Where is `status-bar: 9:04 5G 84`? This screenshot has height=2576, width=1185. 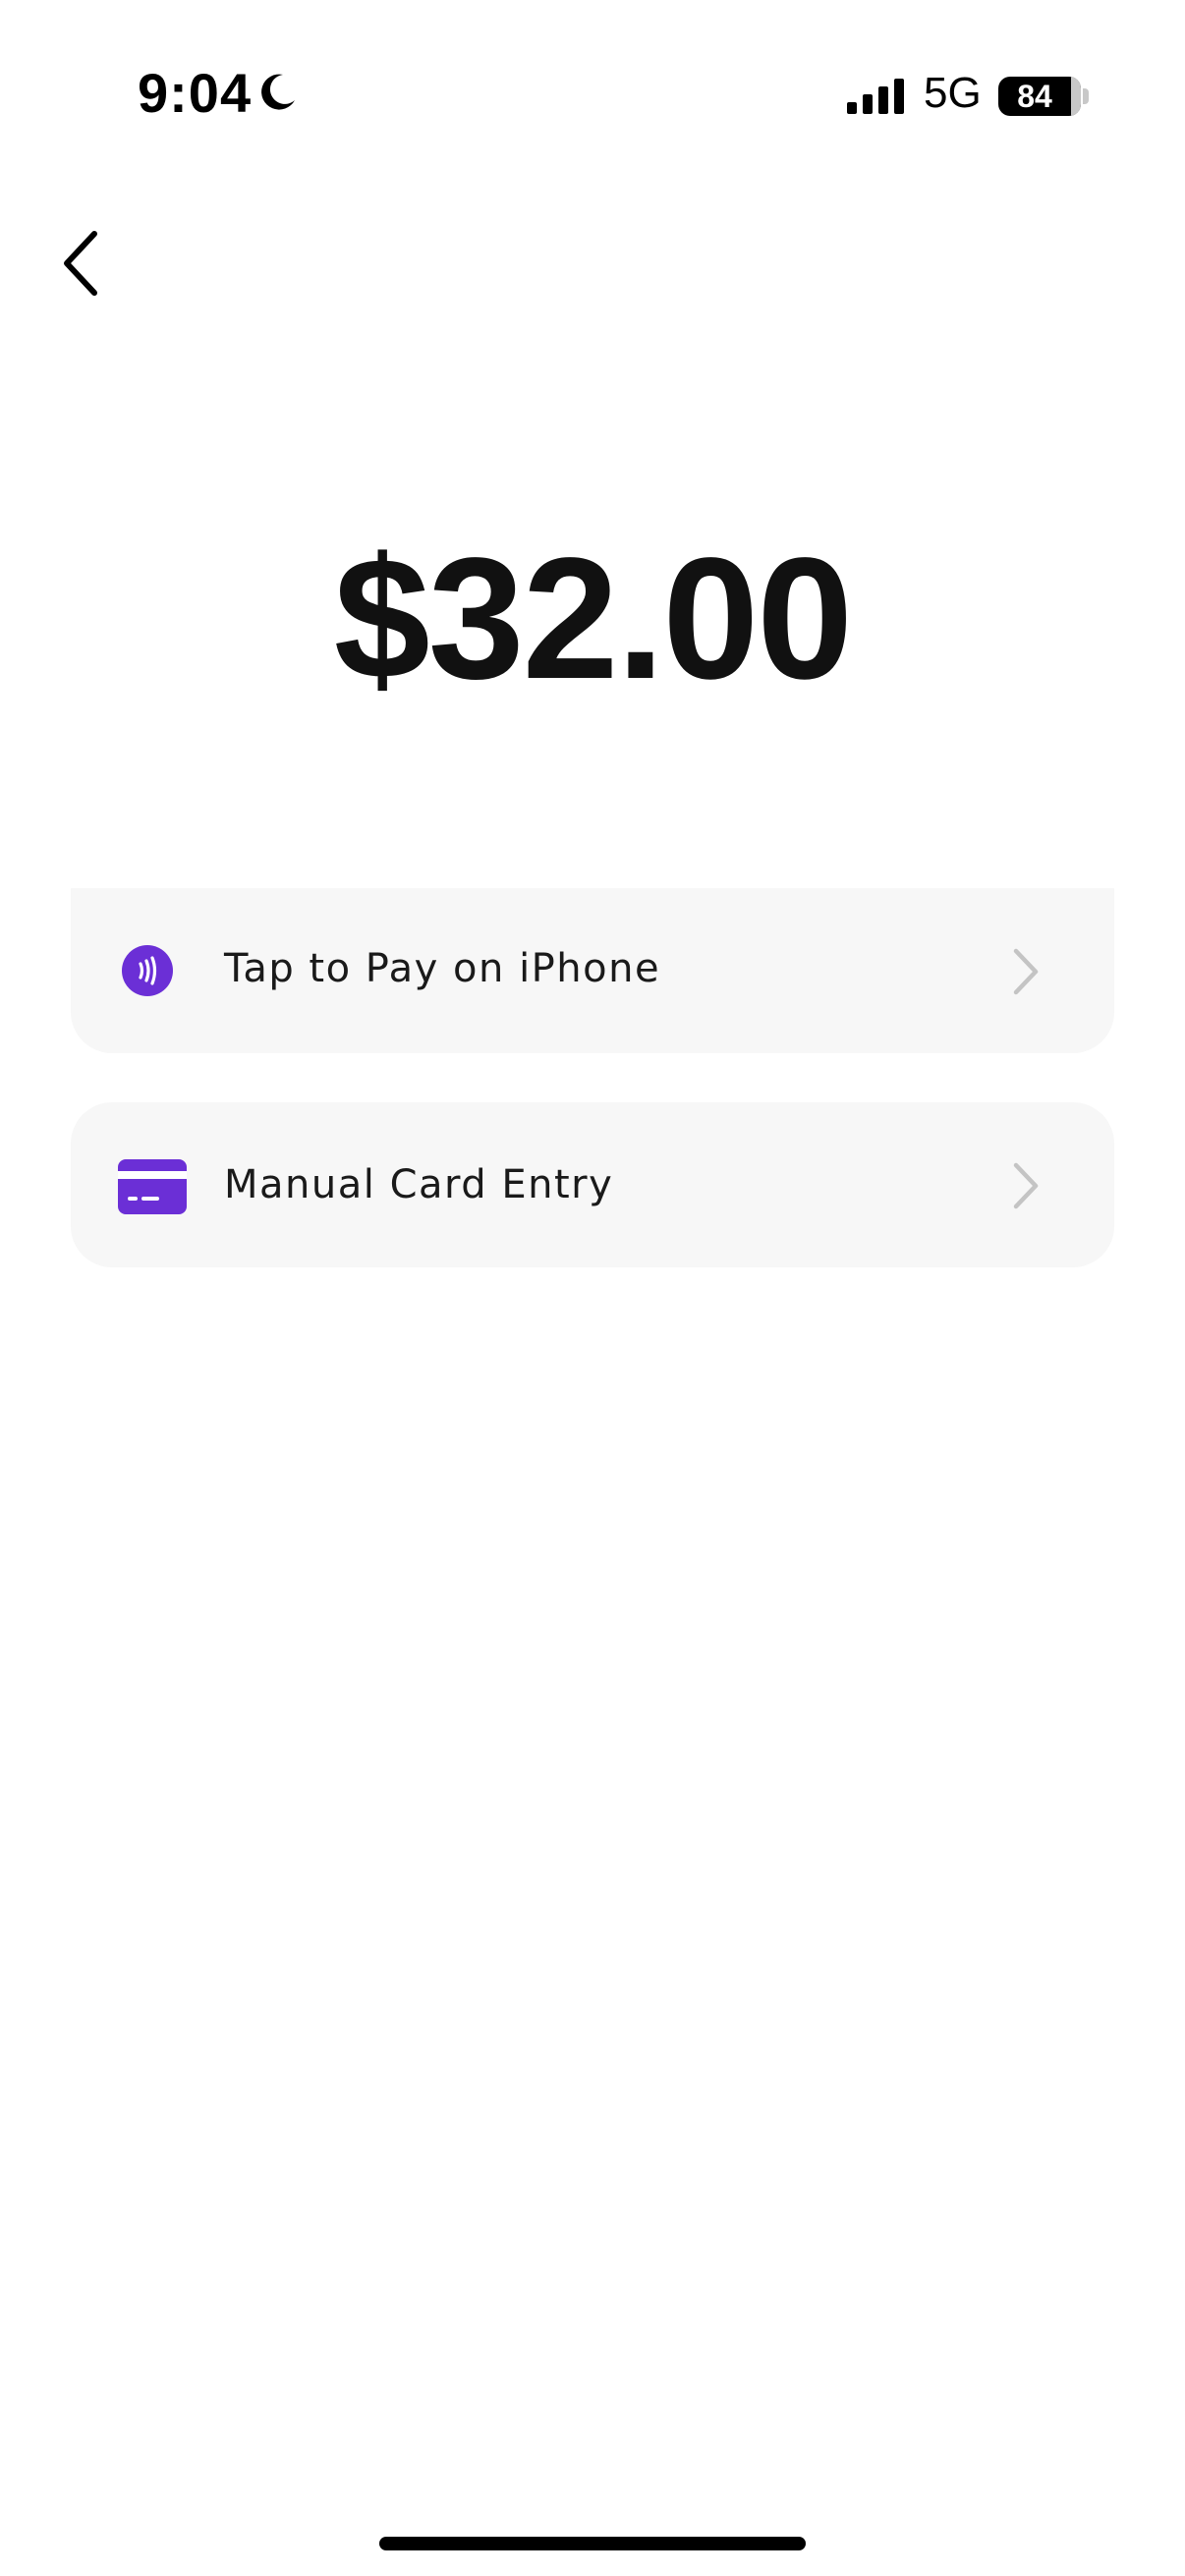 status-bar: 9:04 5G 84 is located at coordinates (592, 98).